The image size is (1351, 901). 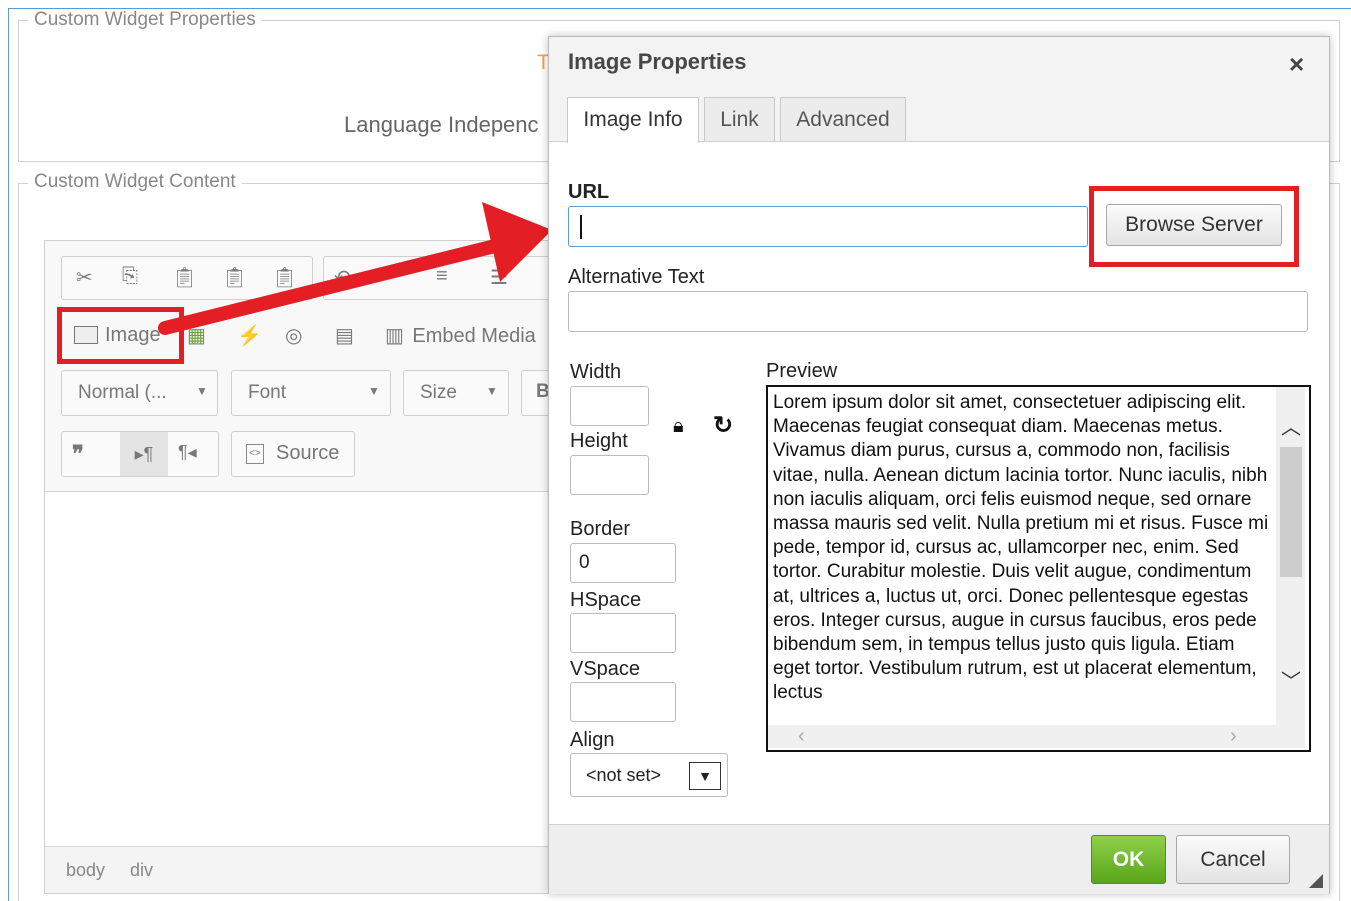 What do you see at coordinates (624, 775) in the screenshot?
I see `align-select-value: <not set>` at bounding box center [624, 775].